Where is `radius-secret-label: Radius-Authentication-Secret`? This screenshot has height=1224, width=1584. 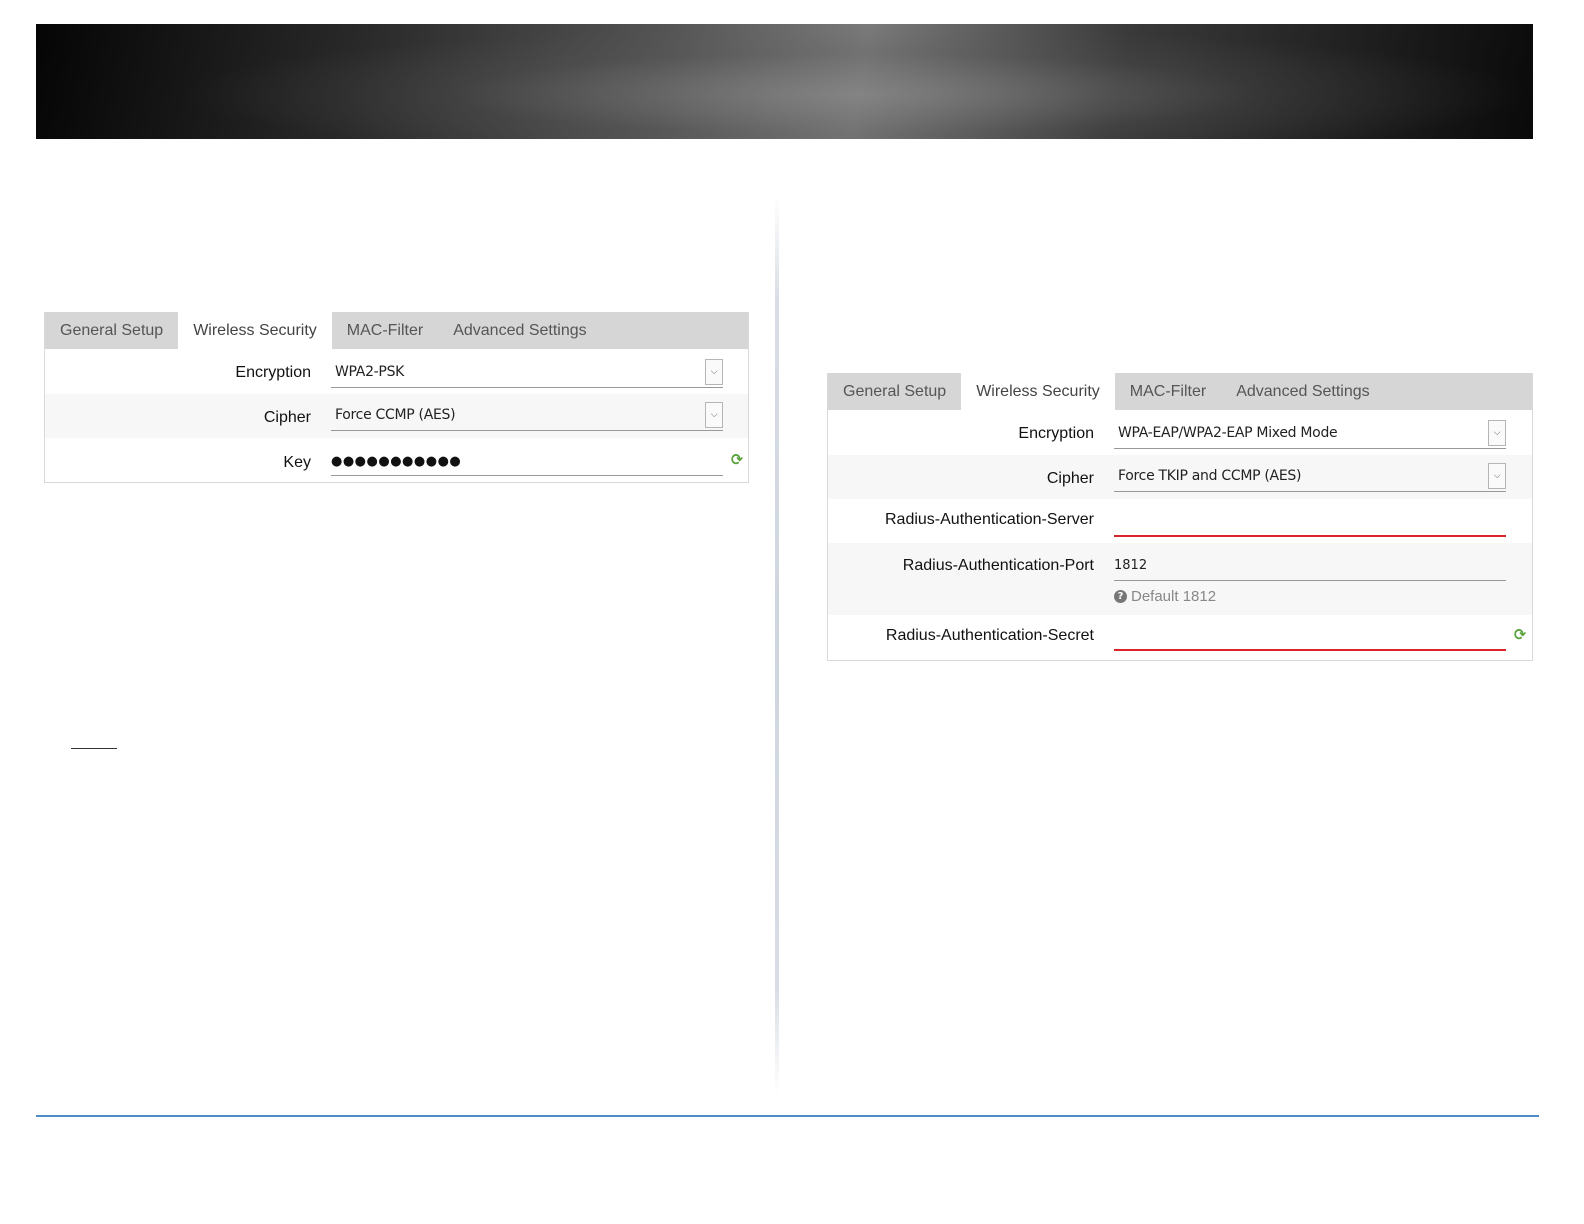
radius-secret-label: Radius-Authentication-Secret is located at coordinates (989, 635).